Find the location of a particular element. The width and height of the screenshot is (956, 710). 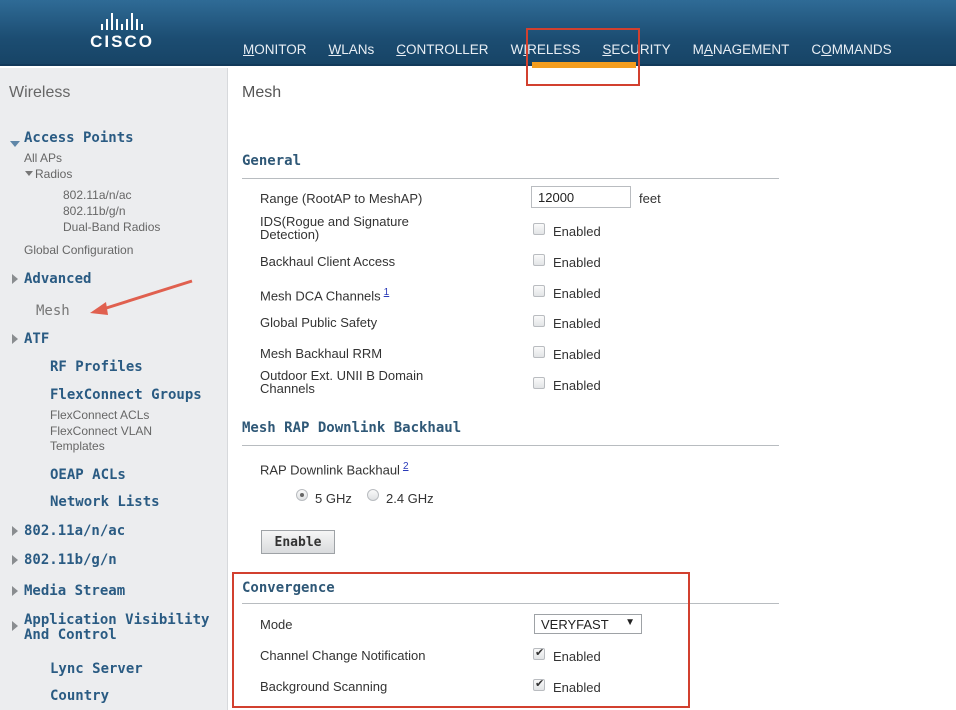

rap-label: RAP Downlink Backhaul 2 is located at coordinates (334, 468).